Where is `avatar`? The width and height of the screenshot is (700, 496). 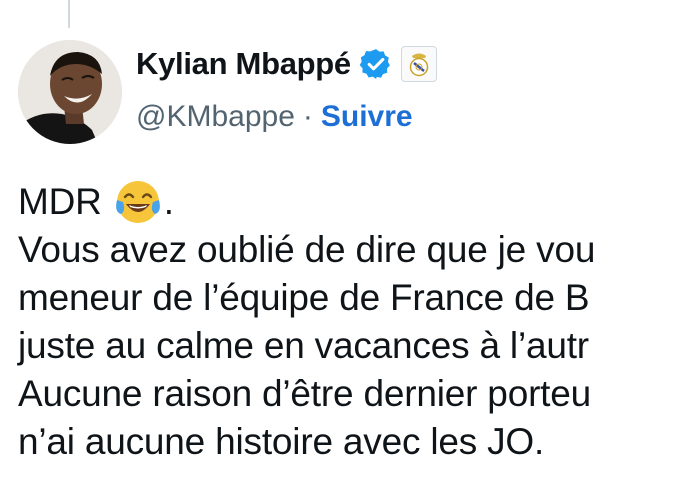 avatar is located at coordinates (70, 92).